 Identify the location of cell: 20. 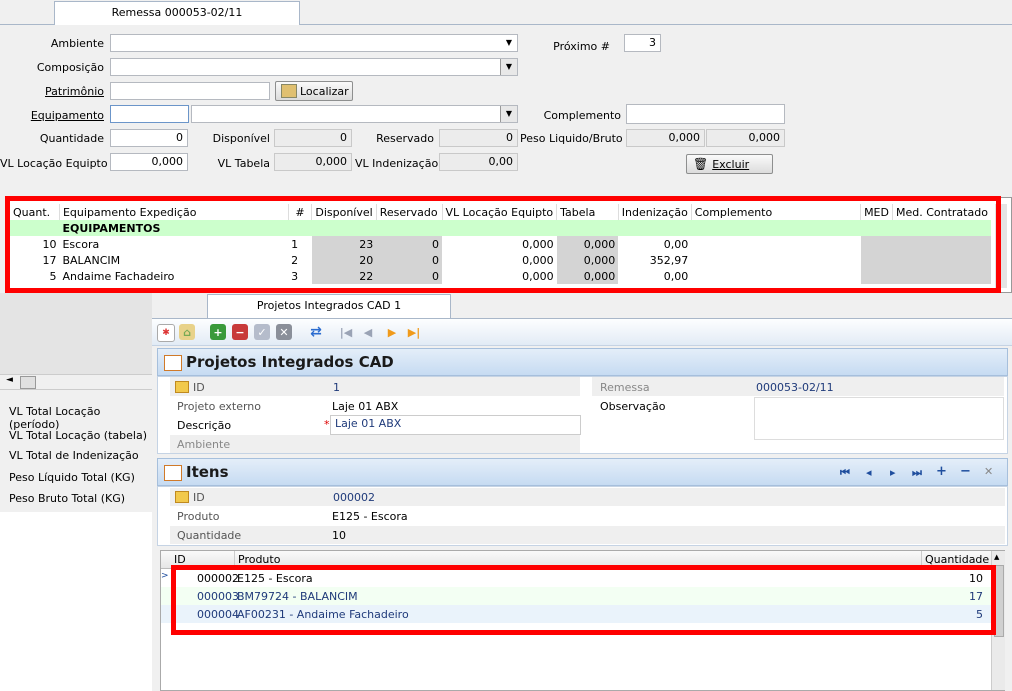
(344, 260).